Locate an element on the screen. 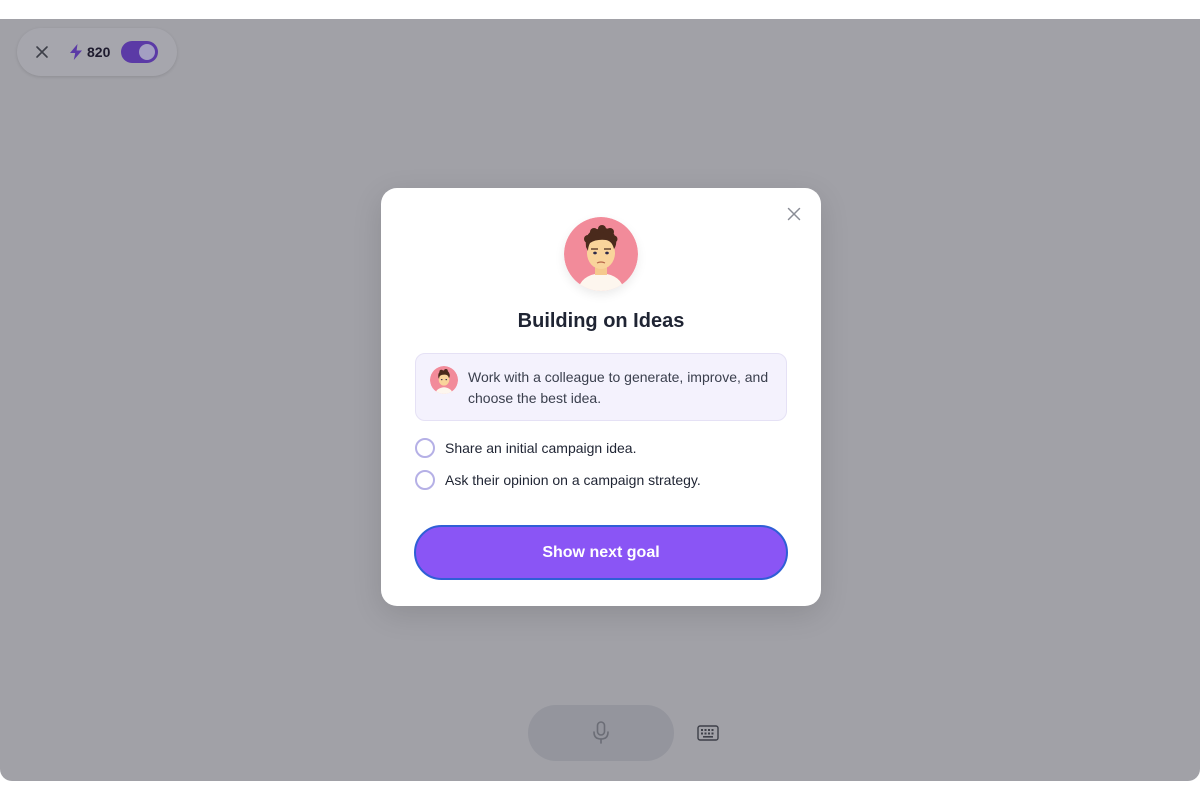 The image size is (1200, 800). colleague-avatar-small is located at coordinates (444, 380).